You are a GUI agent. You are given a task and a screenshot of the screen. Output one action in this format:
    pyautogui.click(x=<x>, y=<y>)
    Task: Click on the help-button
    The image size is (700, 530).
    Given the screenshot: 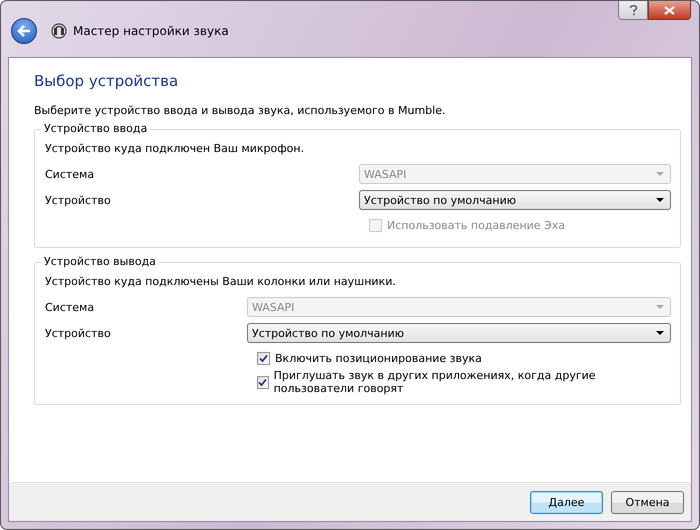 What is the action you would take?
    pyautogui.click(x=633, y=10)
    